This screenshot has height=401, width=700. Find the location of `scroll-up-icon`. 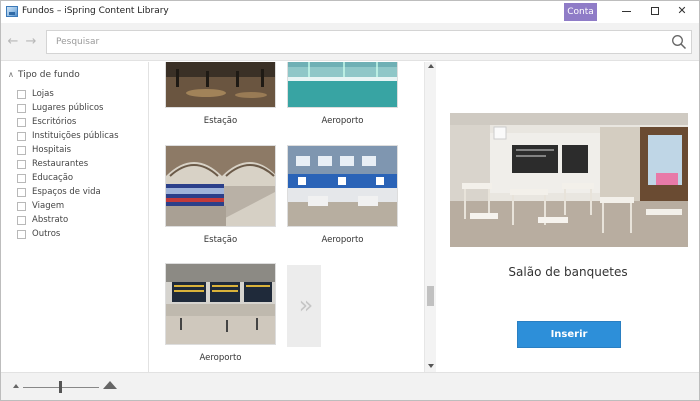

scroll-up-icon is located at coordinates (431, 66).